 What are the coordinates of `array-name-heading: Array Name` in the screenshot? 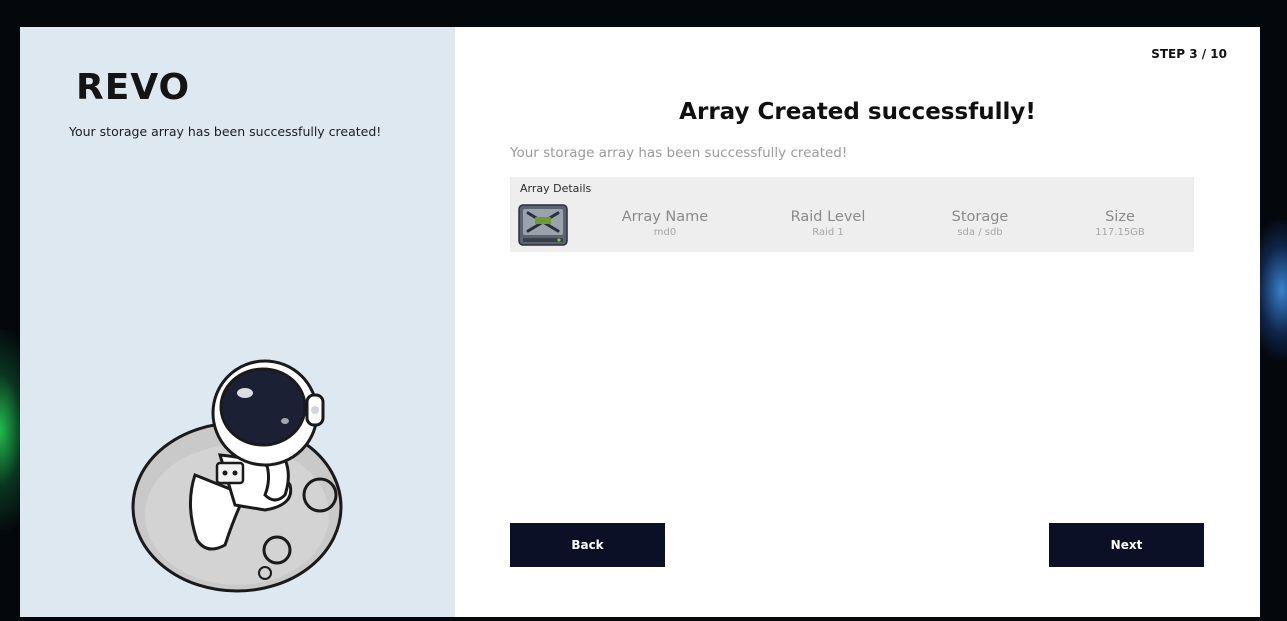 It's located at (665, 217).